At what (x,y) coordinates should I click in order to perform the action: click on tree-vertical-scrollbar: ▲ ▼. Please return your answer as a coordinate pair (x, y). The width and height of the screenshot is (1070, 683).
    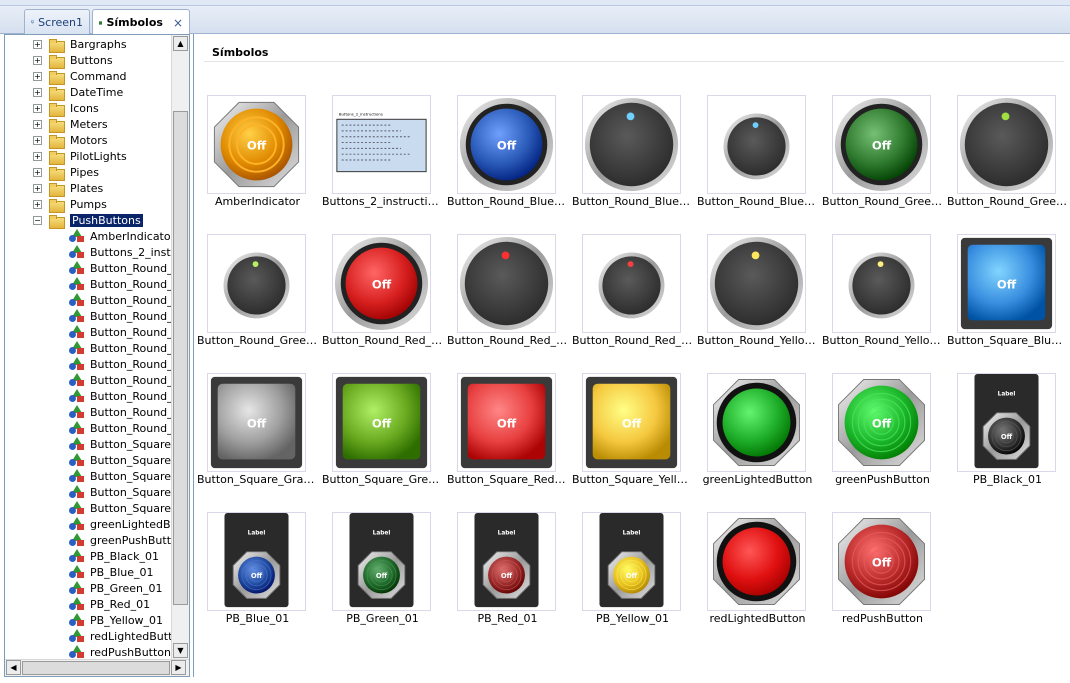
    Looking at the image, I should click on (180, 347).